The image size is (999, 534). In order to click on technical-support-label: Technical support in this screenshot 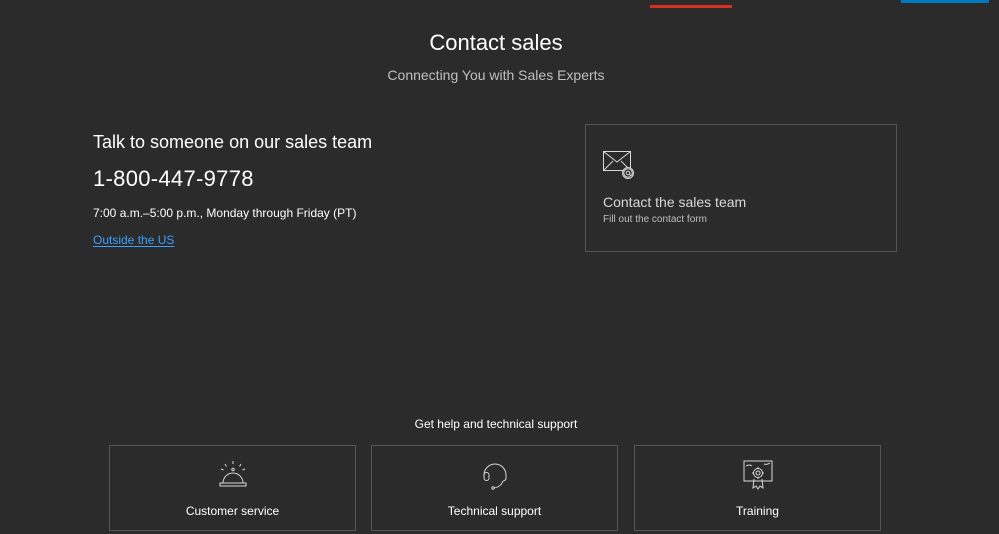, I will do `click(494, 511)`.